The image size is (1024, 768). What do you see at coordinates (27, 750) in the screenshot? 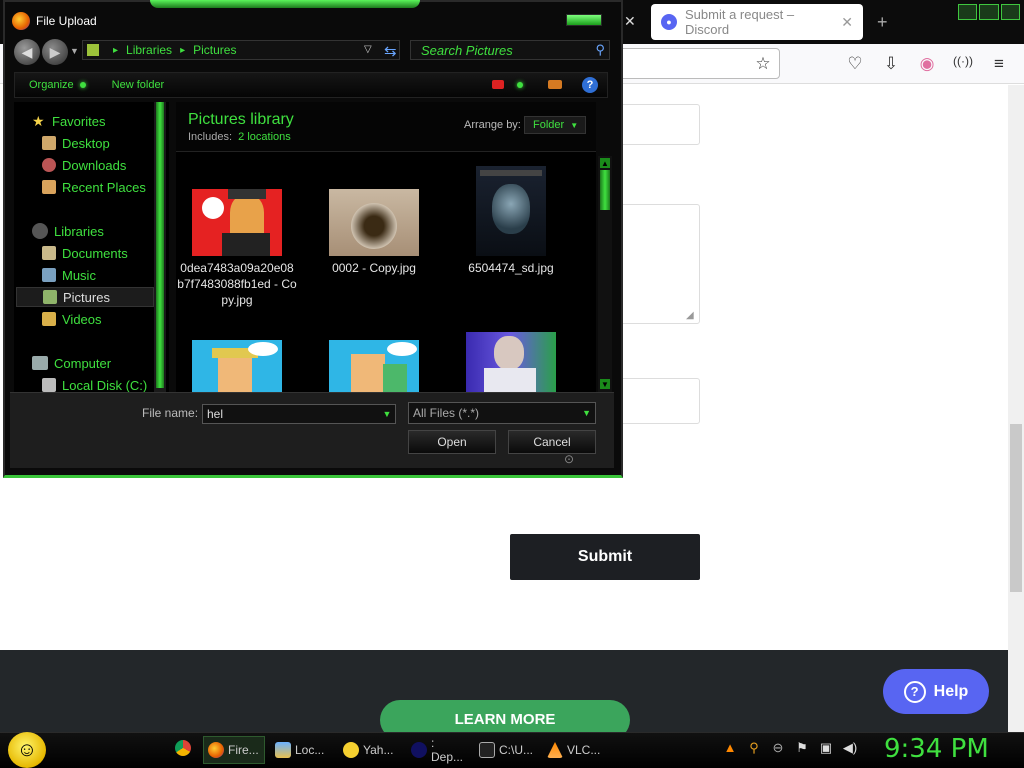
I see `start-button: ☺` at bounding box center [27, 750].